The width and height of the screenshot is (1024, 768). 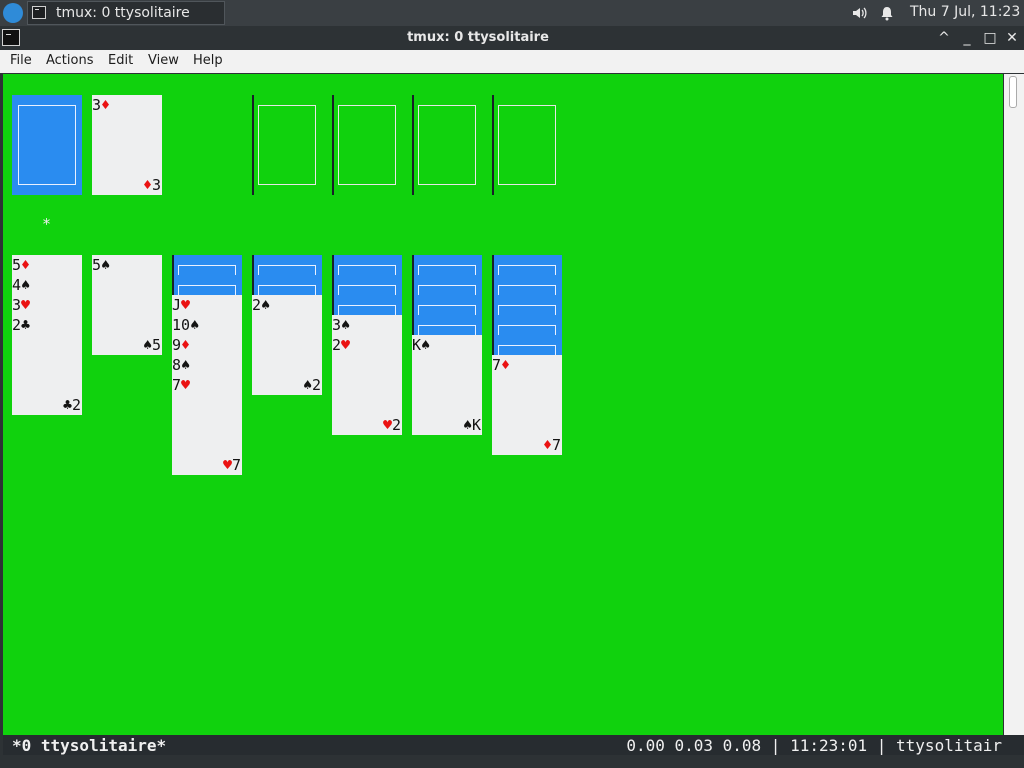 What do you see at coordinates (859, 13) in the screenshot?
I see `volume-icon` at bounding box center [859, 13].